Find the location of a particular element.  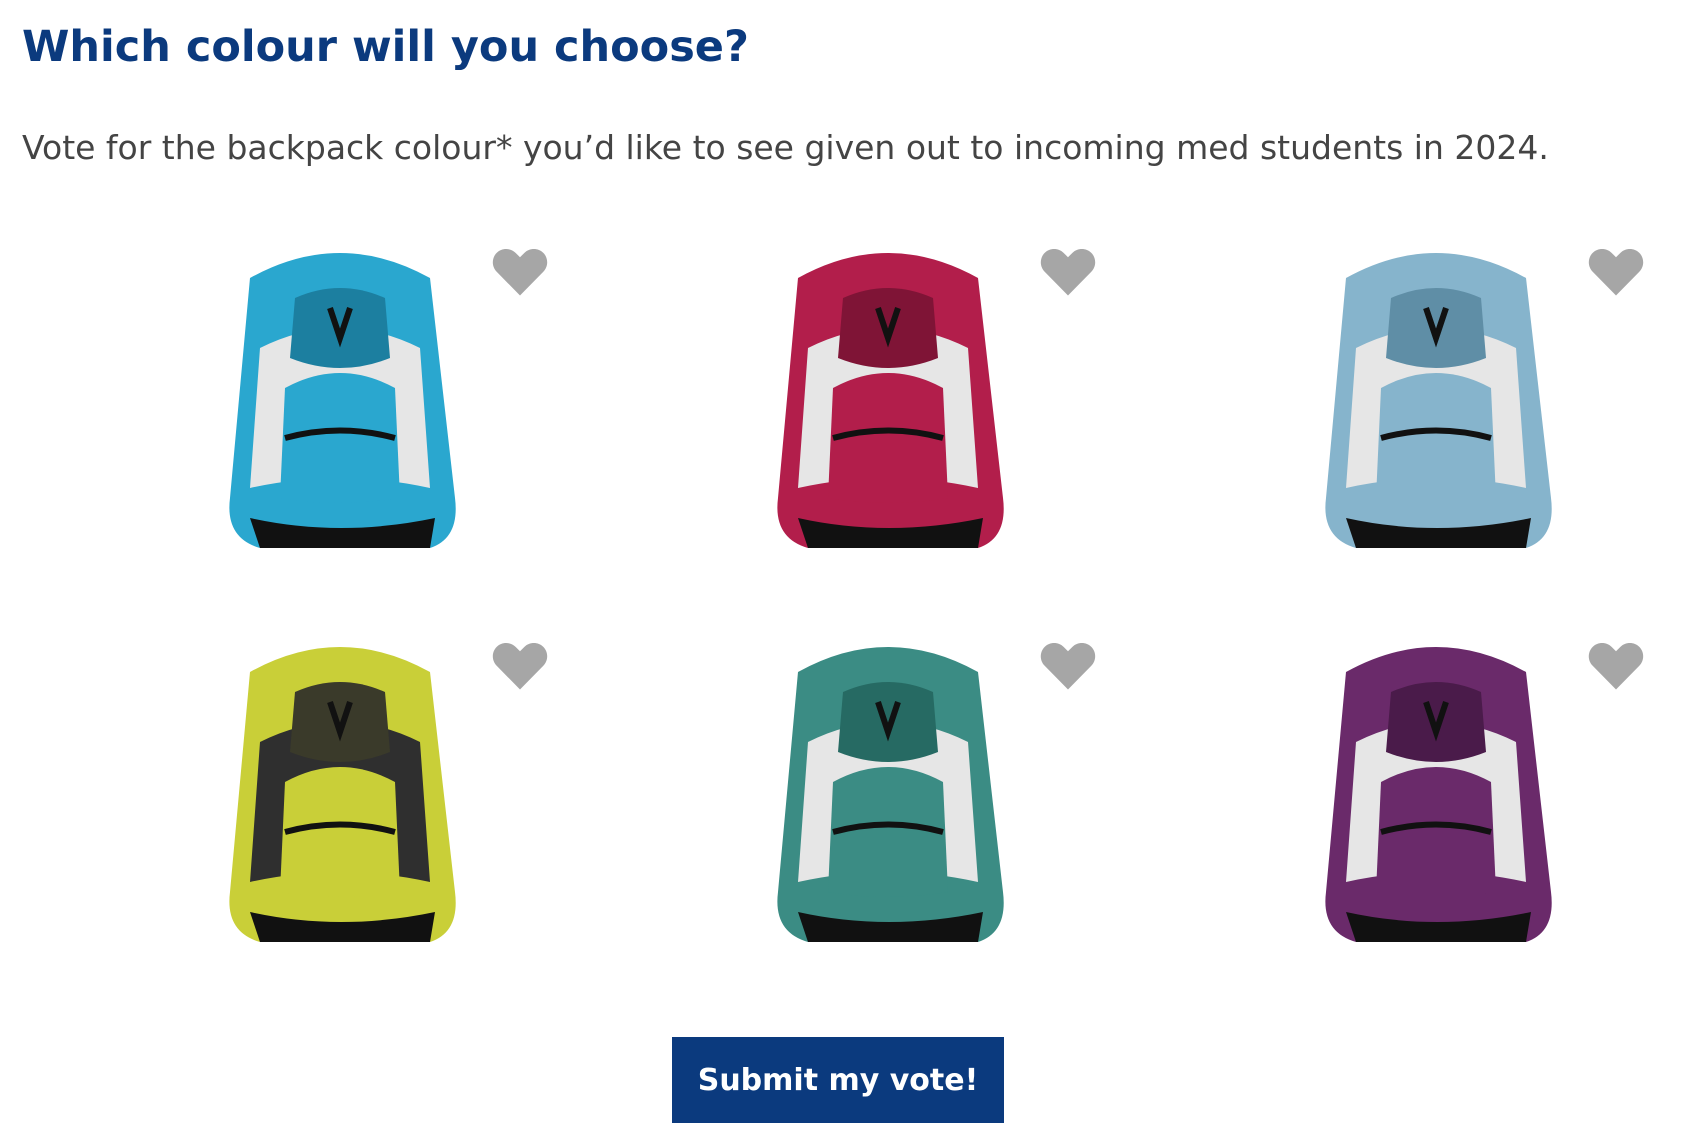

submit-vote-button: Submit my vote! is located at coordinates (838, 1080).